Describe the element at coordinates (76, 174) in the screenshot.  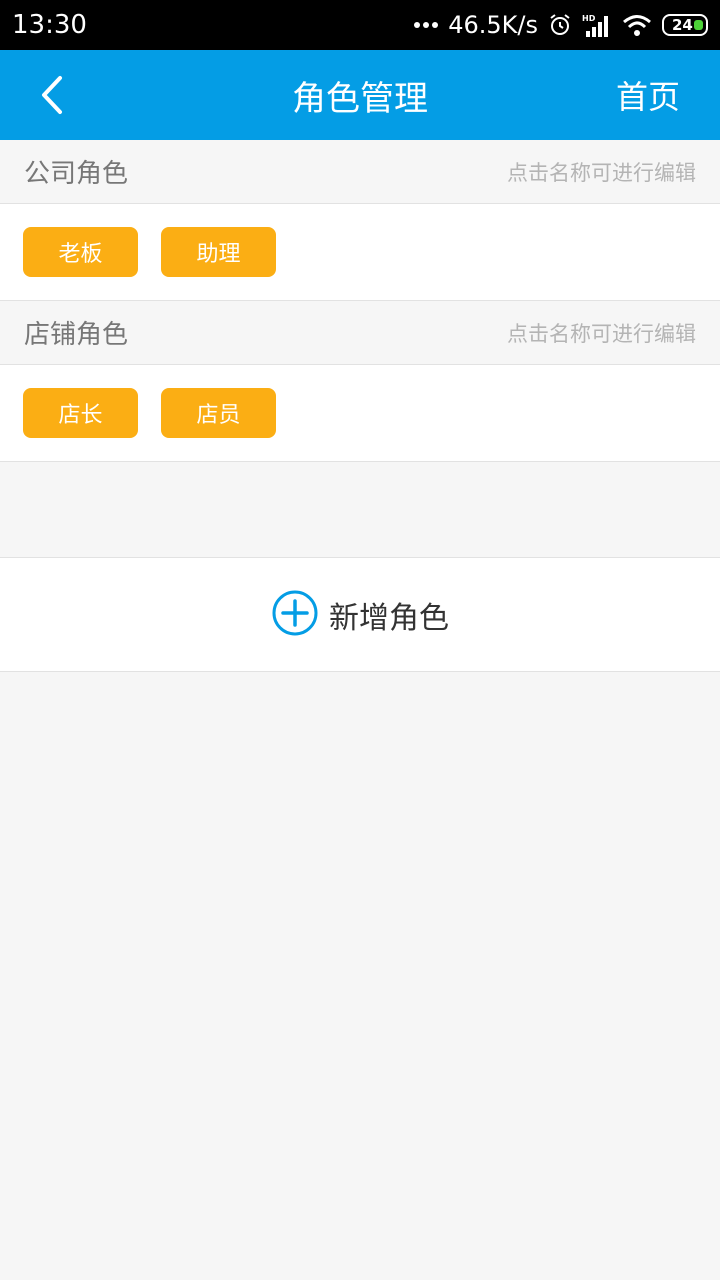
I see `company-section-title: 公司角色` at that location.